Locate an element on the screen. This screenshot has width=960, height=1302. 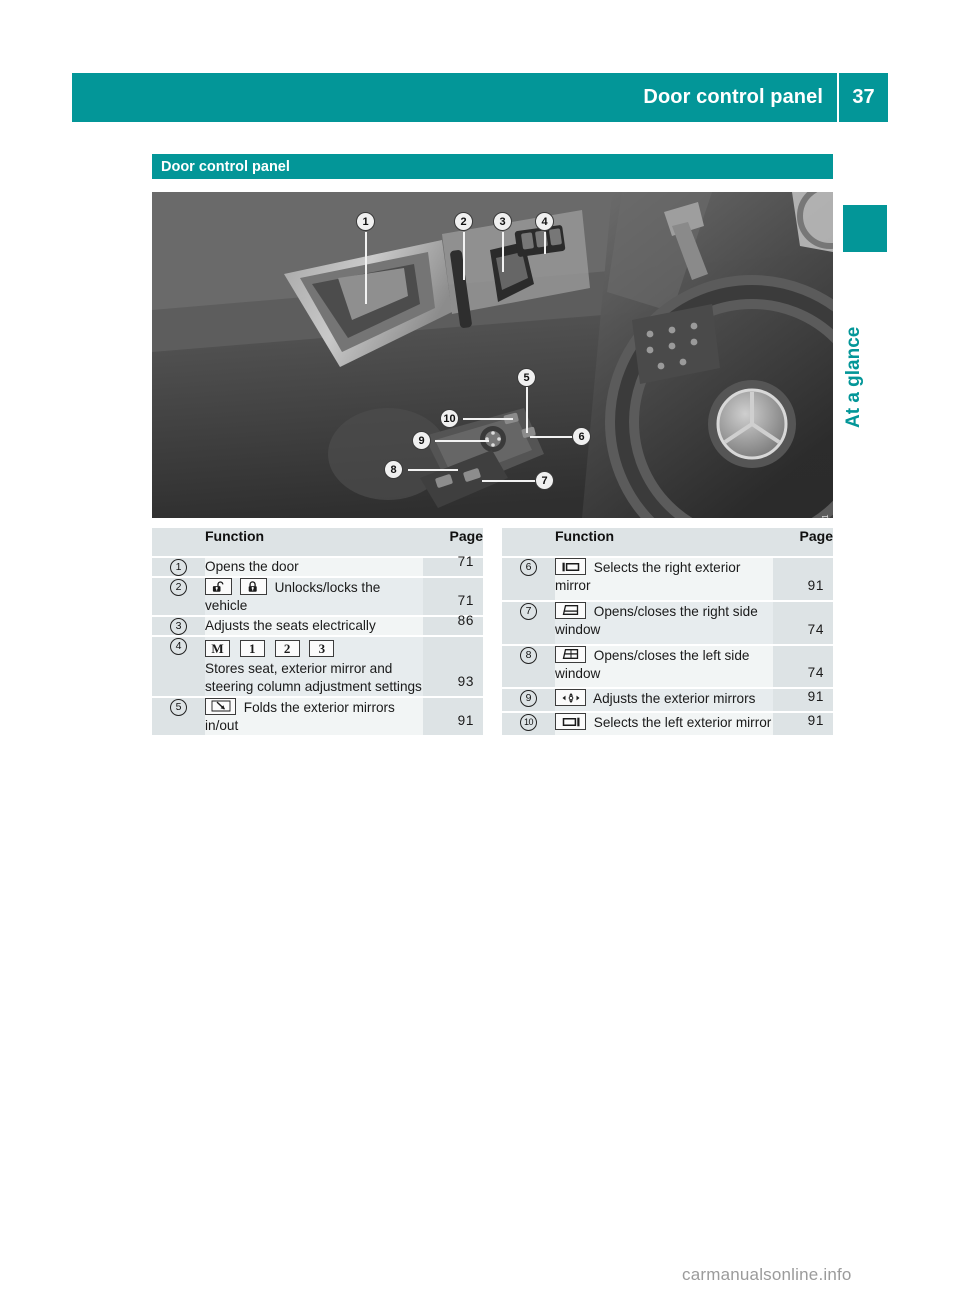
page-ref: 86 is located at coordinates (466, 620).